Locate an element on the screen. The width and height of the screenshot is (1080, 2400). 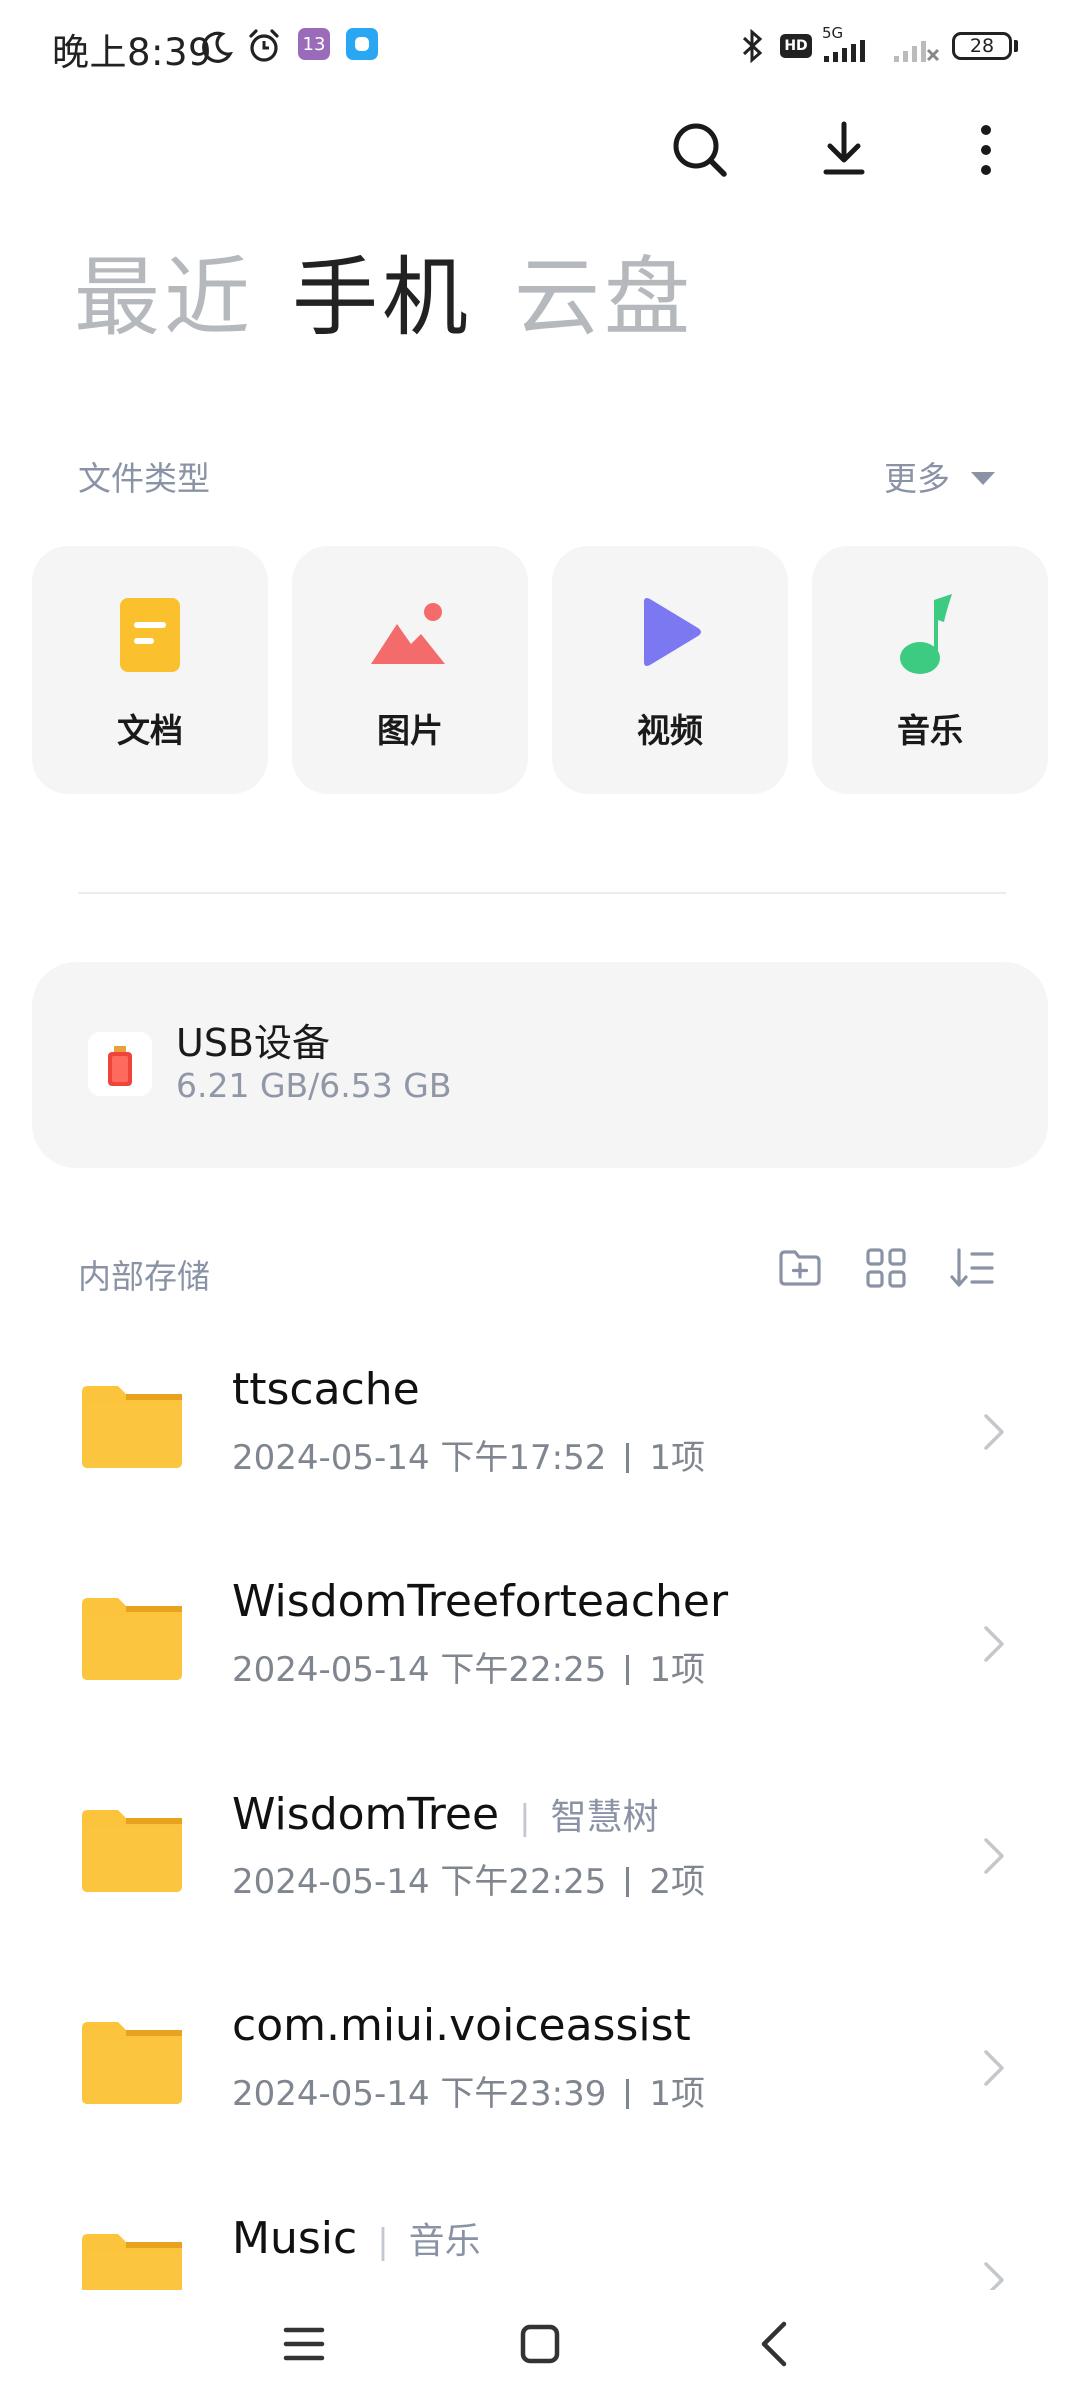
new-folder-icon is located at coordinates (800, 1268).